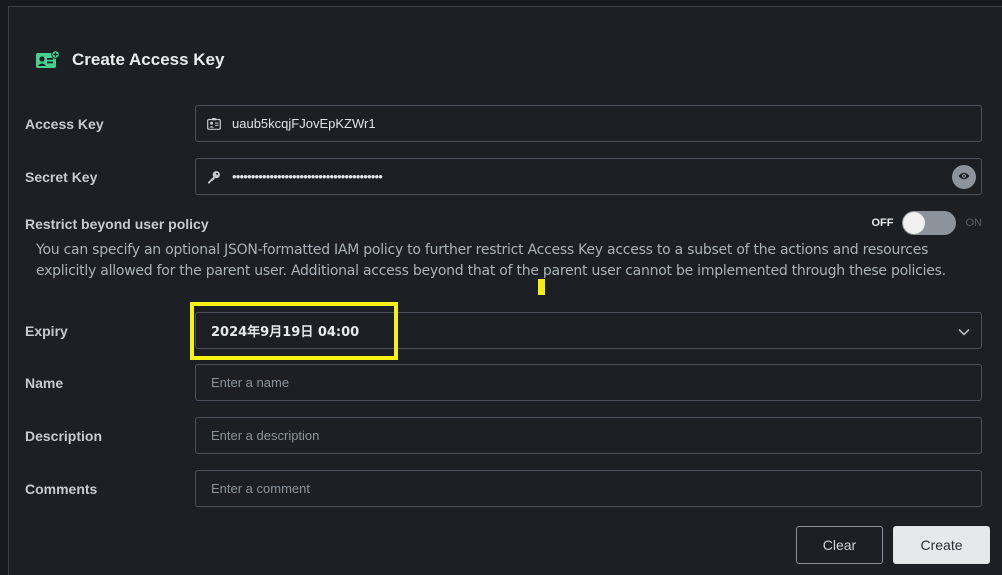  I want to click on description-input, so click(588, 435).